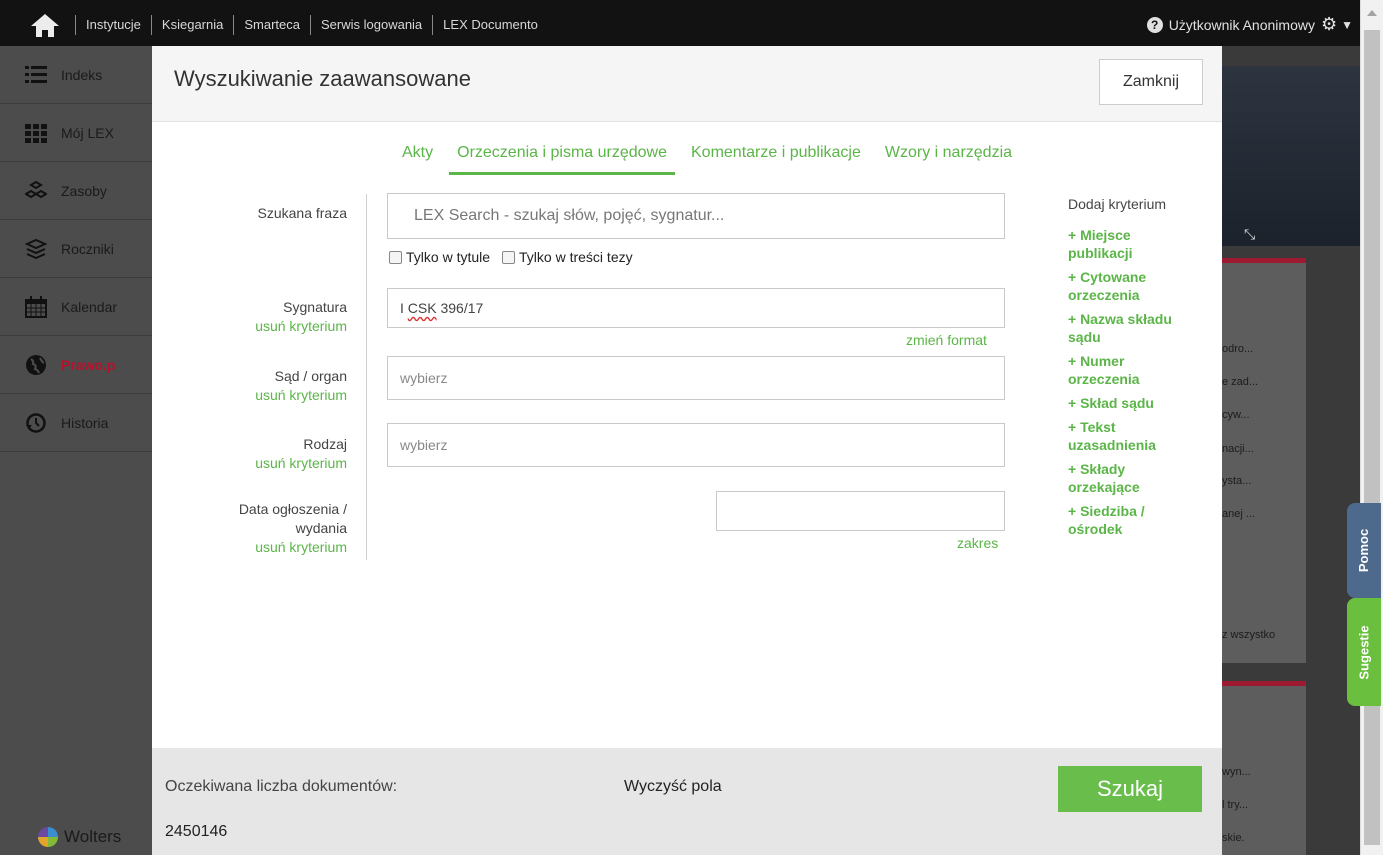  What do you see at coordinates (196, 831) in the screenshot?
I see `expected-count-value: 2450146` at bounding box center [196, 831].